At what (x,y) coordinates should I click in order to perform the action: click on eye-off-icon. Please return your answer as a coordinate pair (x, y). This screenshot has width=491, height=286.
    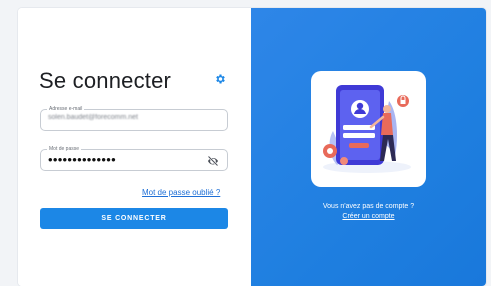
    Looking at the image, I should click on (213, 161).